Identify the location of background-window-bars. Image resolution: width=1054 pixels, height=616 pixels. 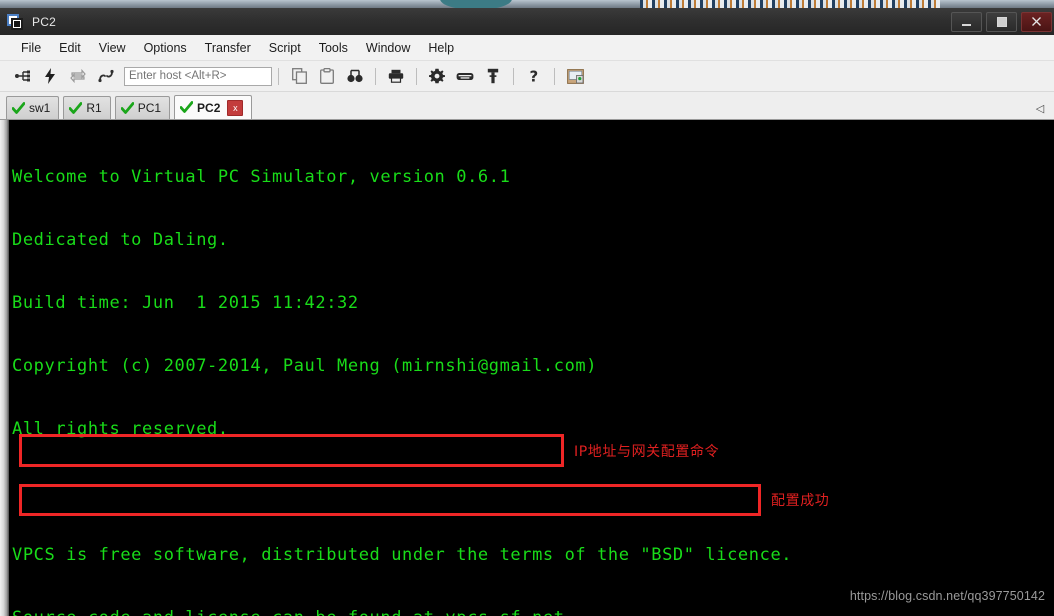
(790, 4).